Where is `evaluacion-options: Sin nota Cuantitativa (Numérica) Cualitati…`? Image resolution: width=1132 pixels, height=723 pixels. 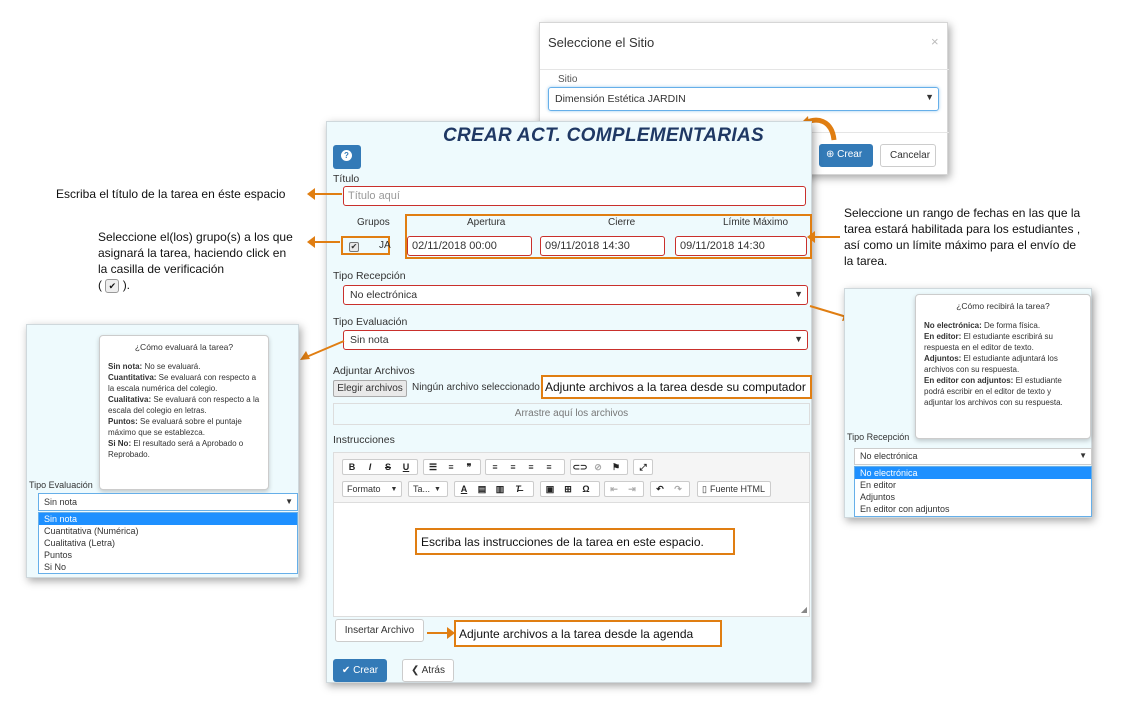
evaluacion-options: Sin nota Cuantitativa (Numérica) Cualitati… is located at coordinates (168, 543).